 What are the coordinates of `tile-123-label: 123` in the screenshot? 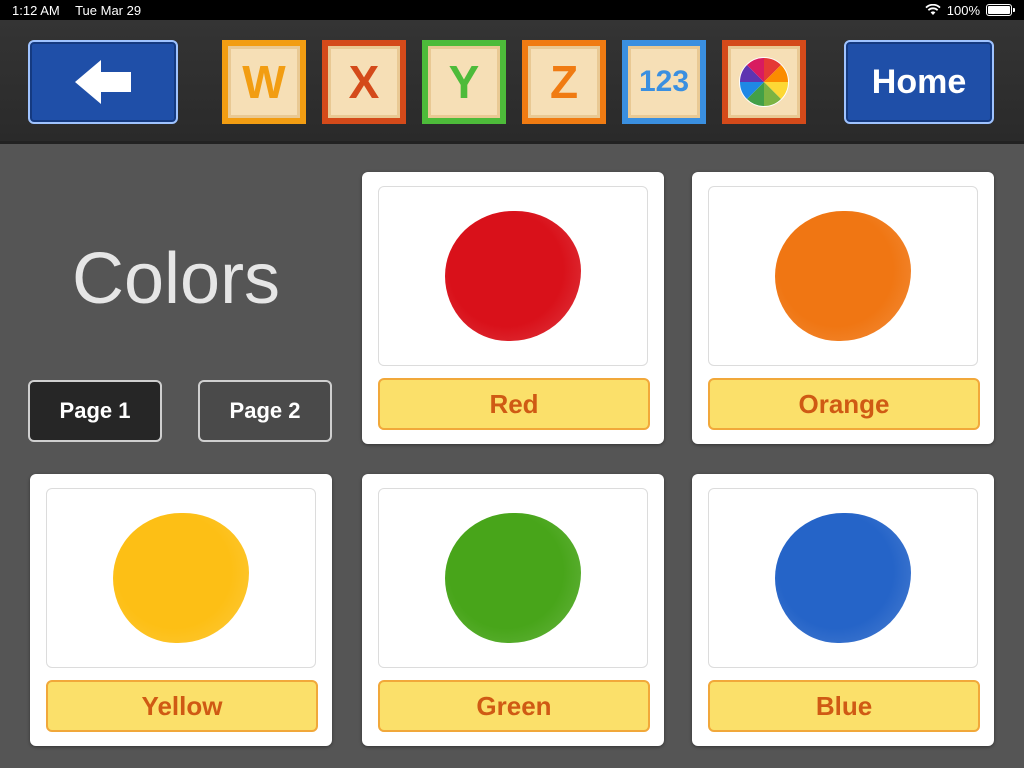 It's located at (664, 81).